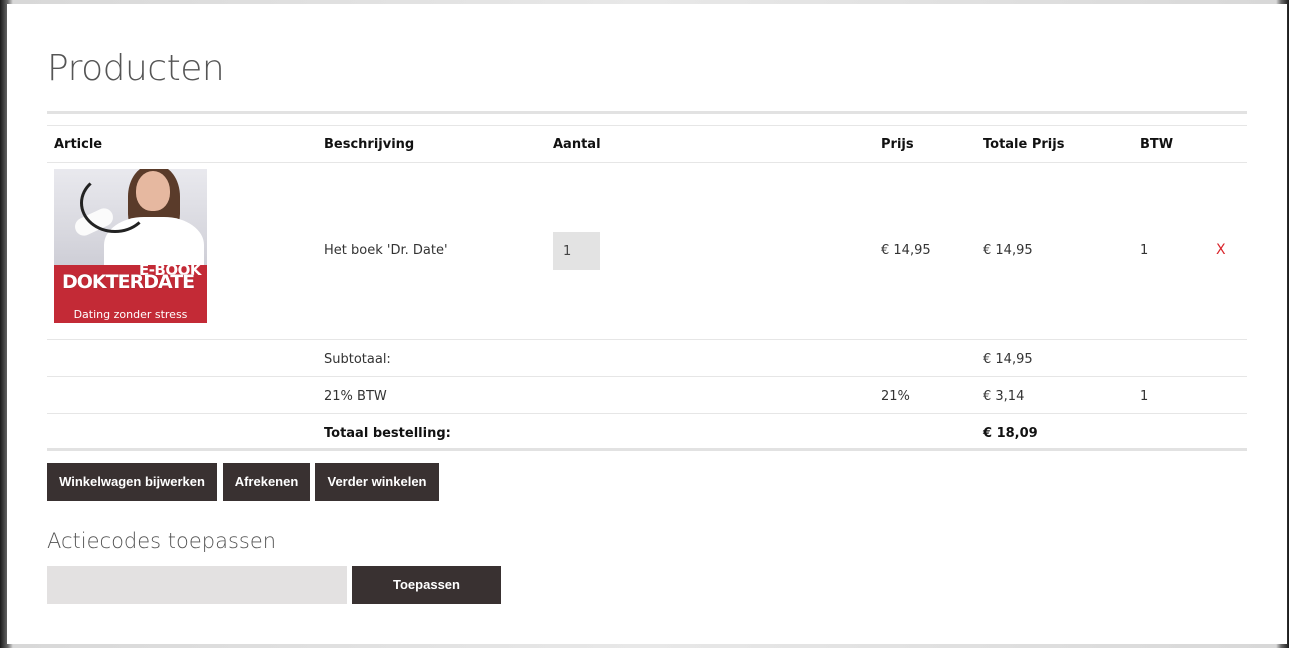 The height and width of the screenshot is (648, 1289). I want to click on header-quantity: Aantal, so click(577, 144).